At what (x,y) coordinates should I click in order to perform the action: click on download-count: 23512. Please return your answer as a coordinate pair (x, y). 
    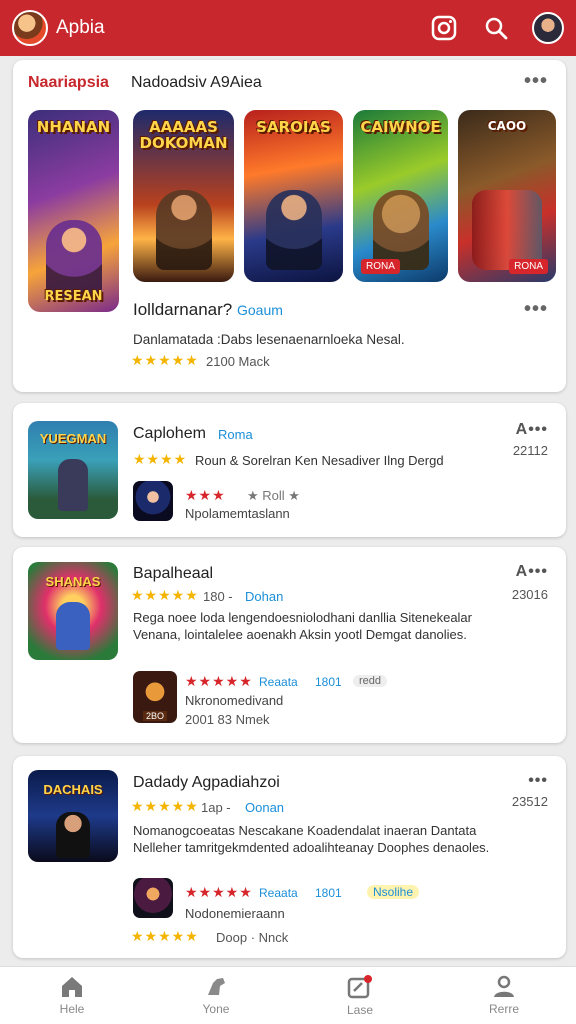
    Looking at the image, I should click on (529, 801).